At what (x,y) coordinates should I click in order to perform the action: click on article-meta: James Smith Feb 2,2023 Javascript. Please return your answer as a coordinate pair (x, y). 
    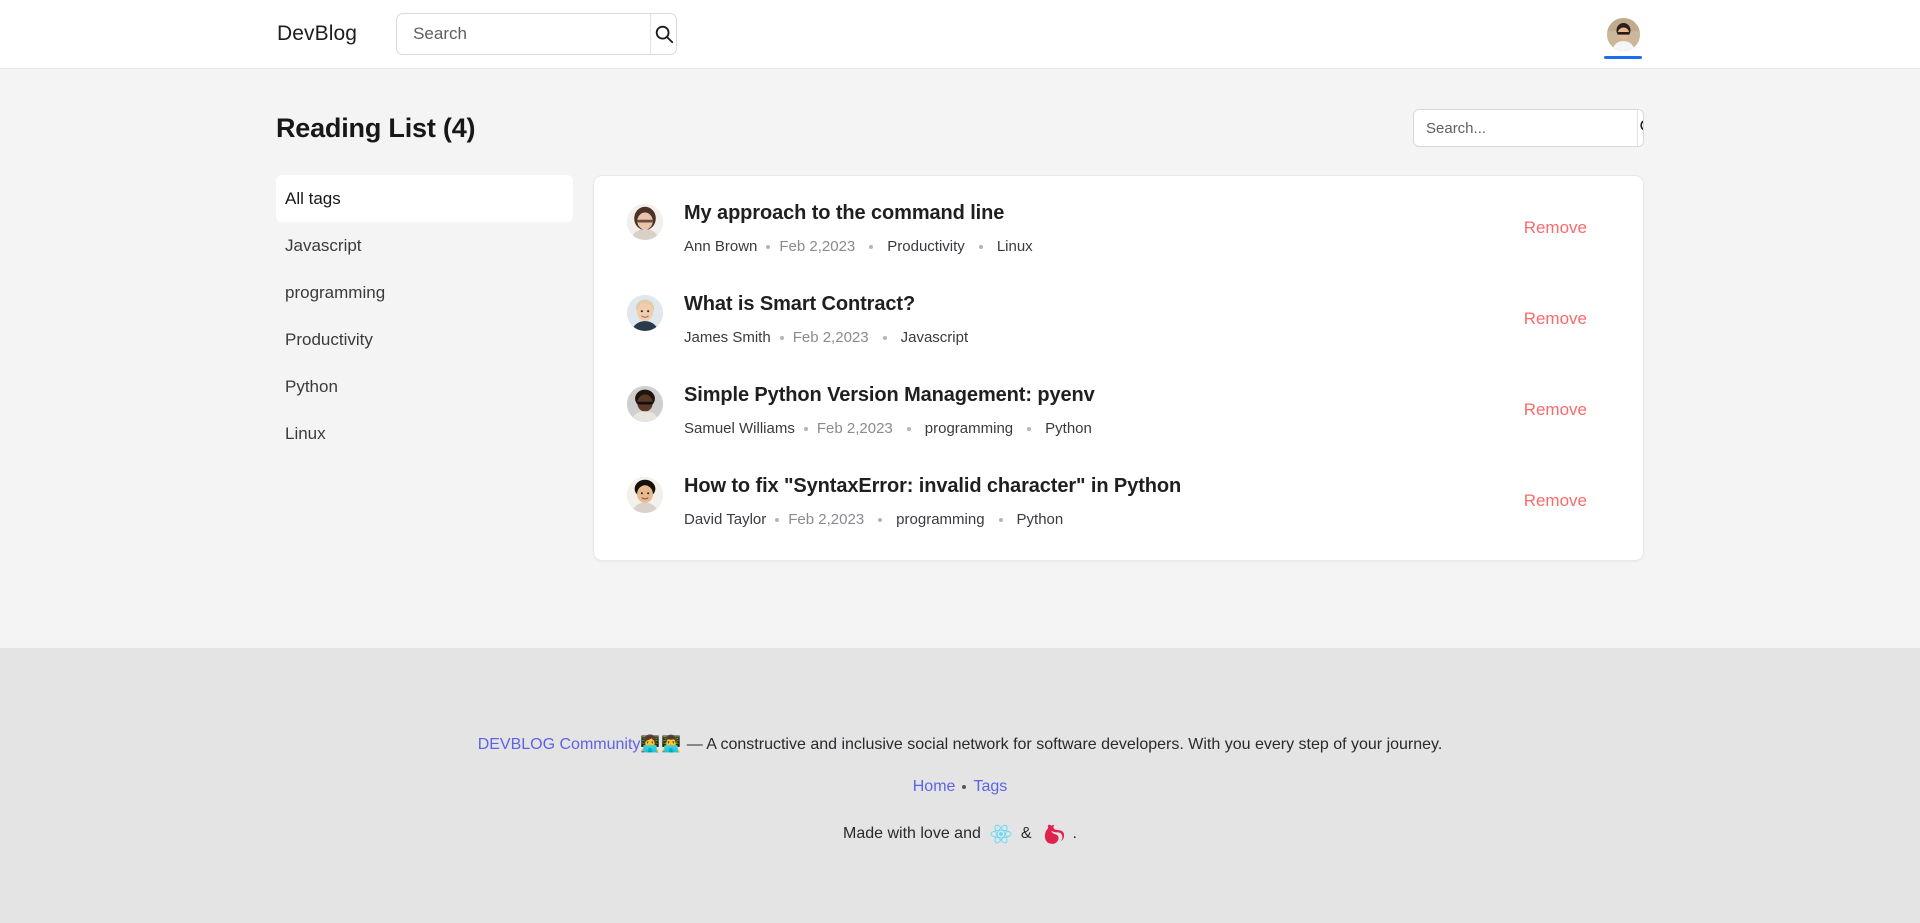
    Looking at the image, I should click on (1101, 337).